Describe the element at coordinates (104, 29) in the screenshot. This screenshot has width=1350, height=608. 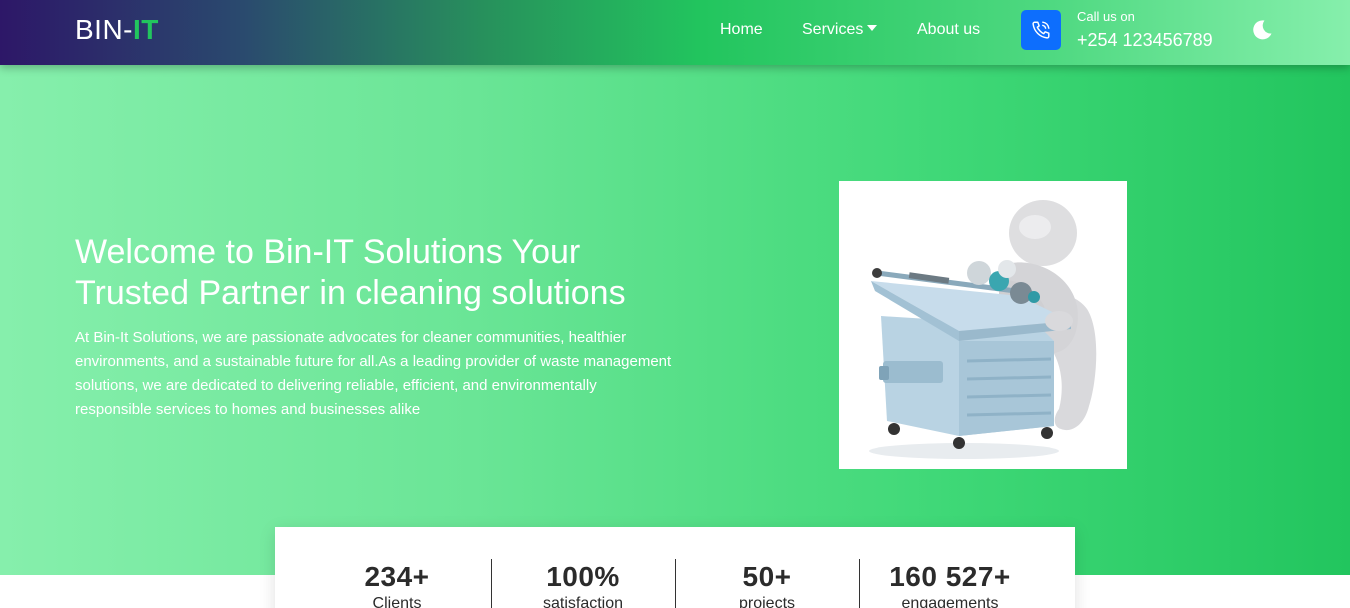
I see `brand-prefix: BIN-` at that location.